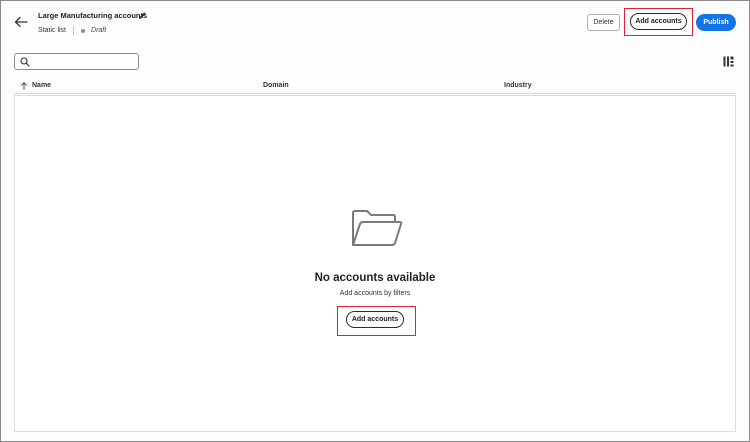 Image resolution: width=750 pixels, height=442 pixels. Describe the element at coordinates (85, 61) in the screenshot. I see `search-input` at that location.